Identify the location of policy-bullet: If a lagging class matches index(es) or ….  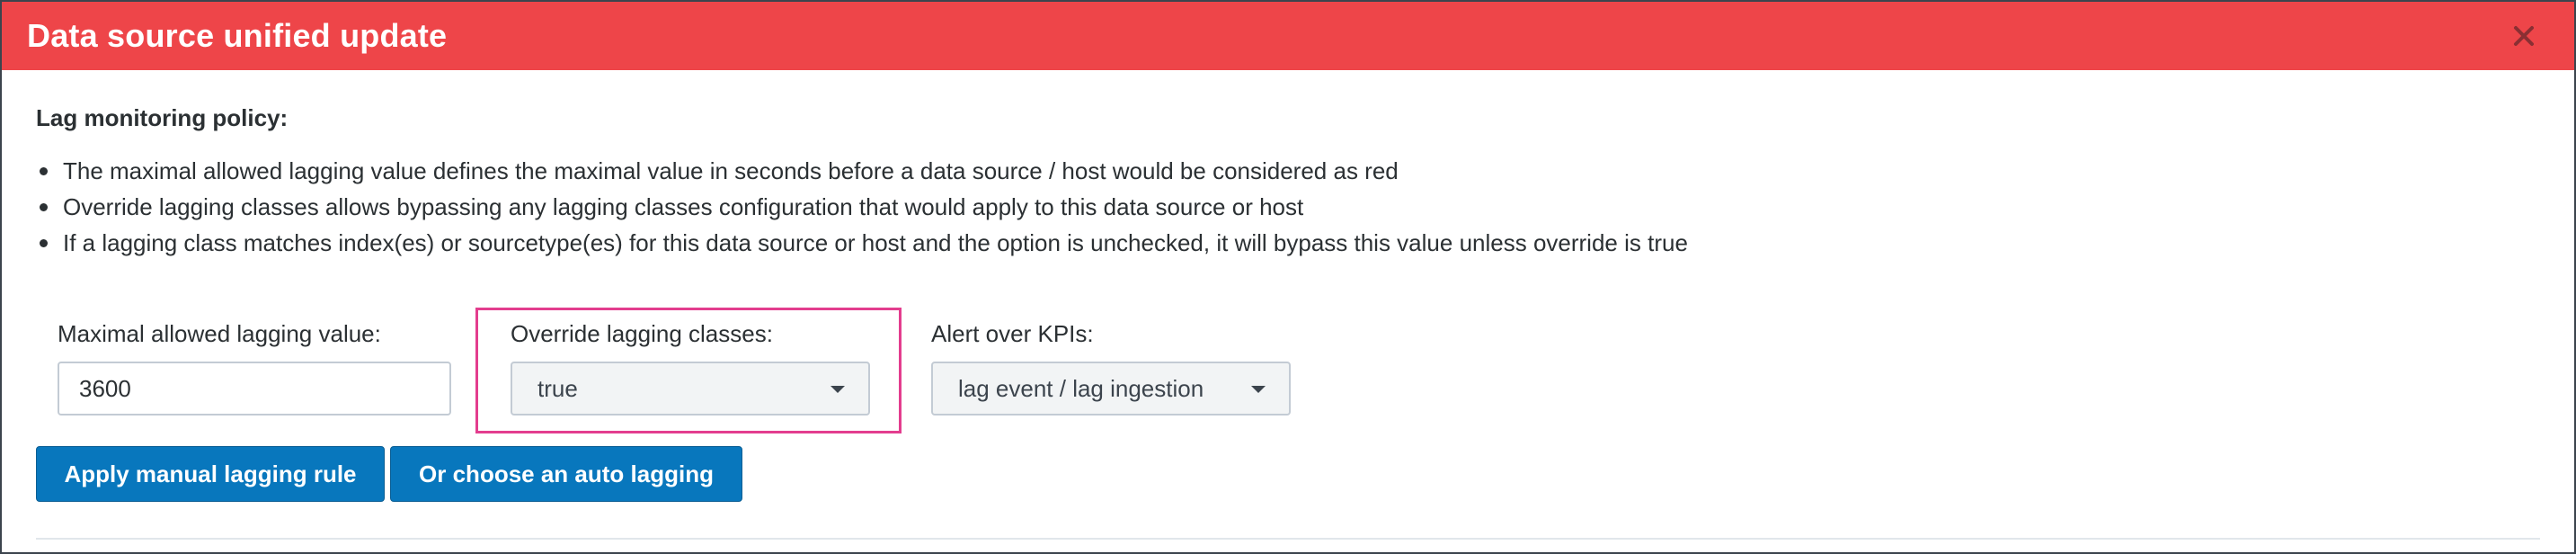
(862, 243).